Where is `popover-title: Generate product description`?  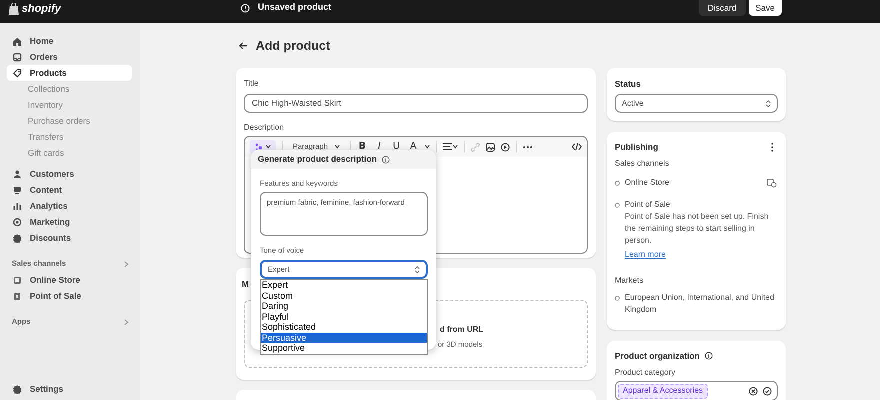 popover-title: Generate product description is located at coordinates (318, 159).